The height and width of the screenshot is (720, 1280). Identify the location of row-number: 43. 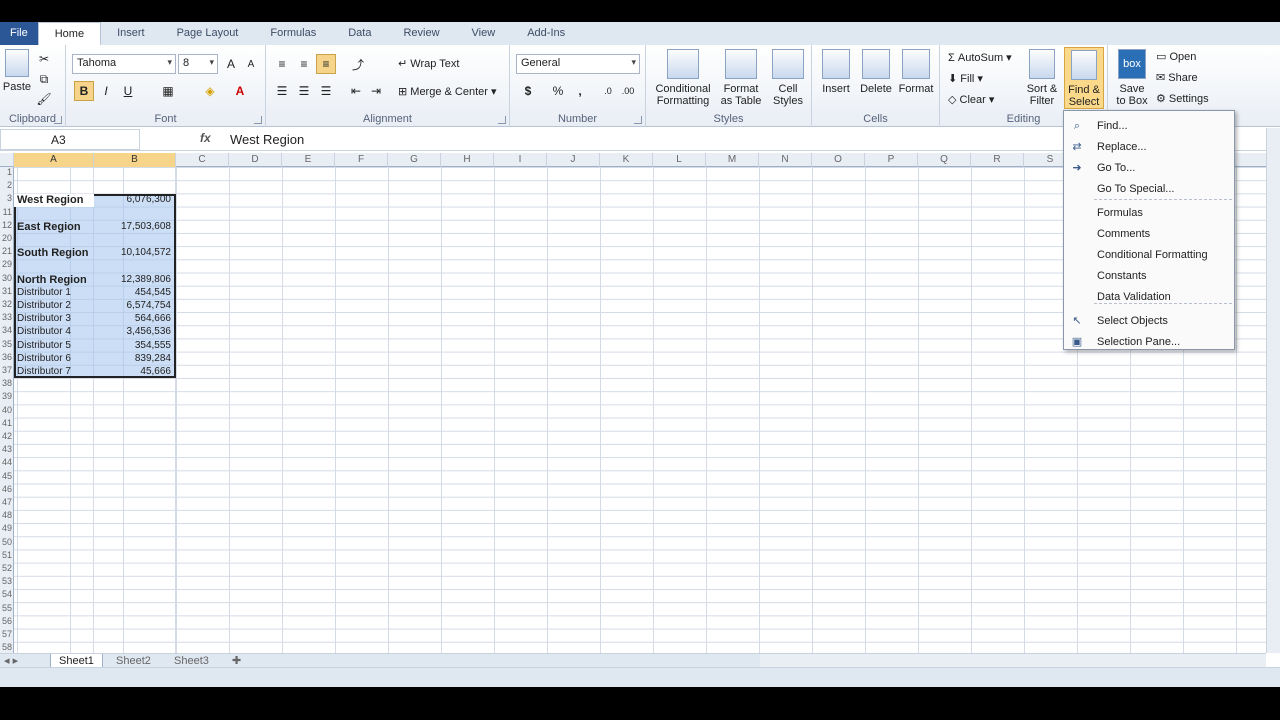
(7, 449).